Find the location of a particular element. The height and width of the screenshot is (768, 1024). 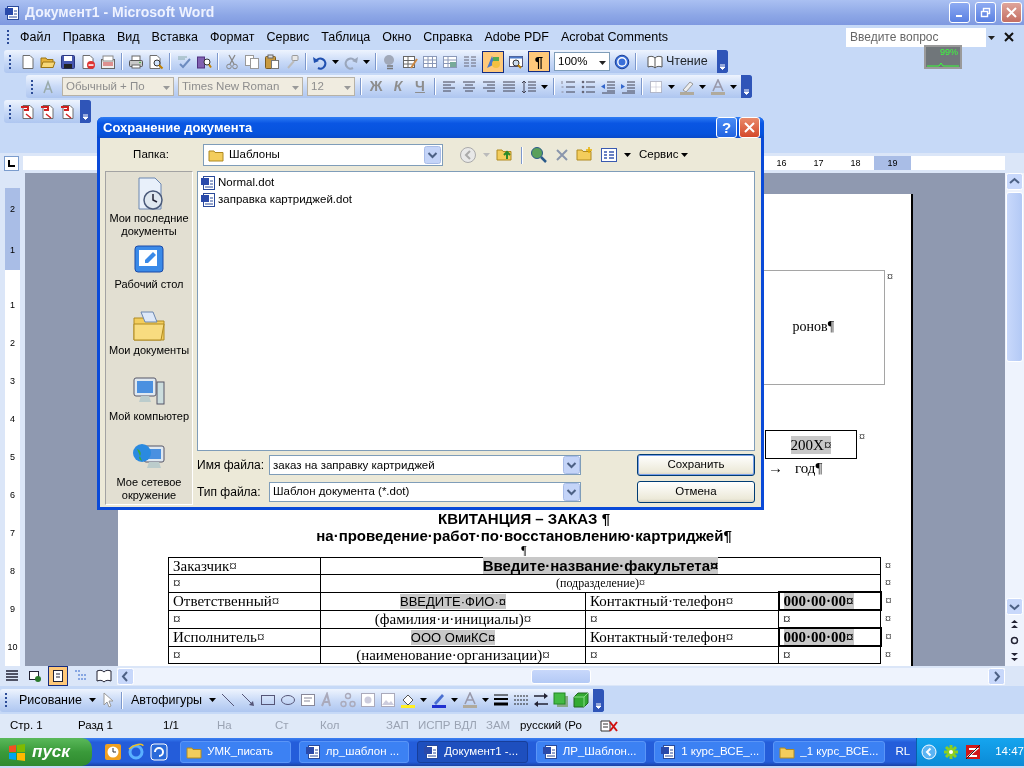

book-icon is located at coordinates (655, 61).